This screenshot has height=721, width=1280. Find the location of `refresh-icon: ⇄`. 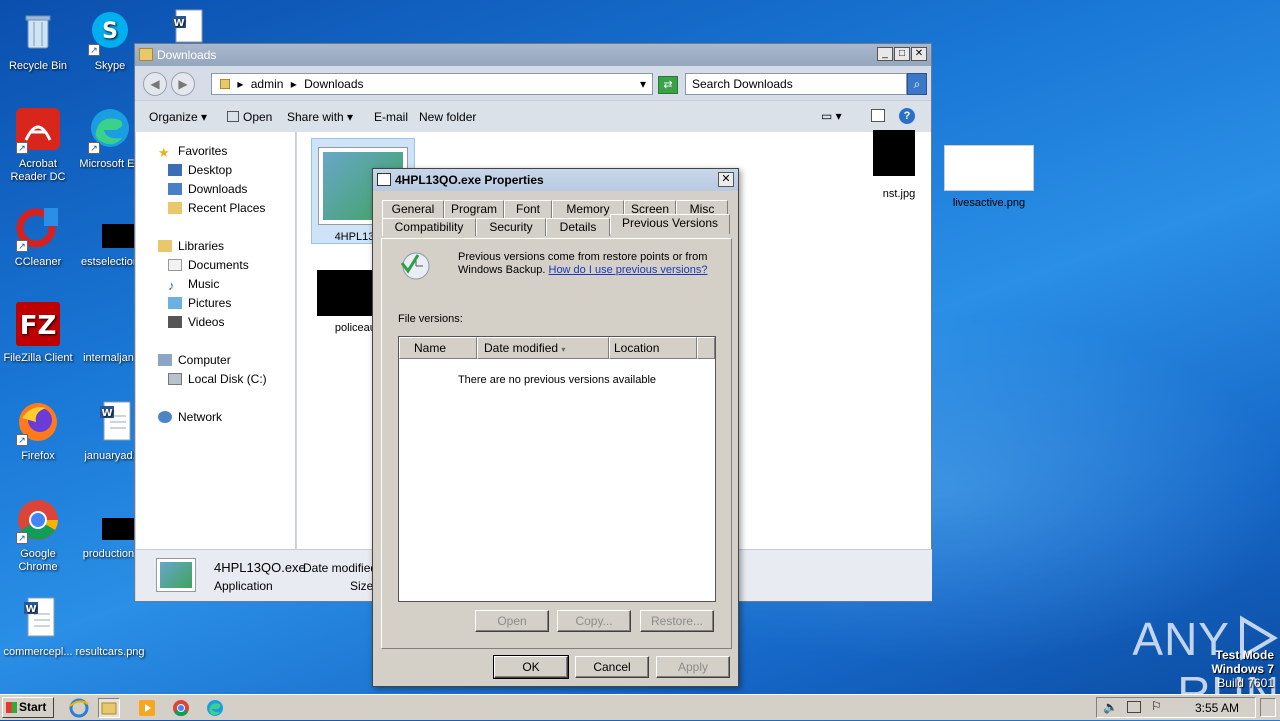

refresh-icon: ⇄ is located at coordinates (668, 85).